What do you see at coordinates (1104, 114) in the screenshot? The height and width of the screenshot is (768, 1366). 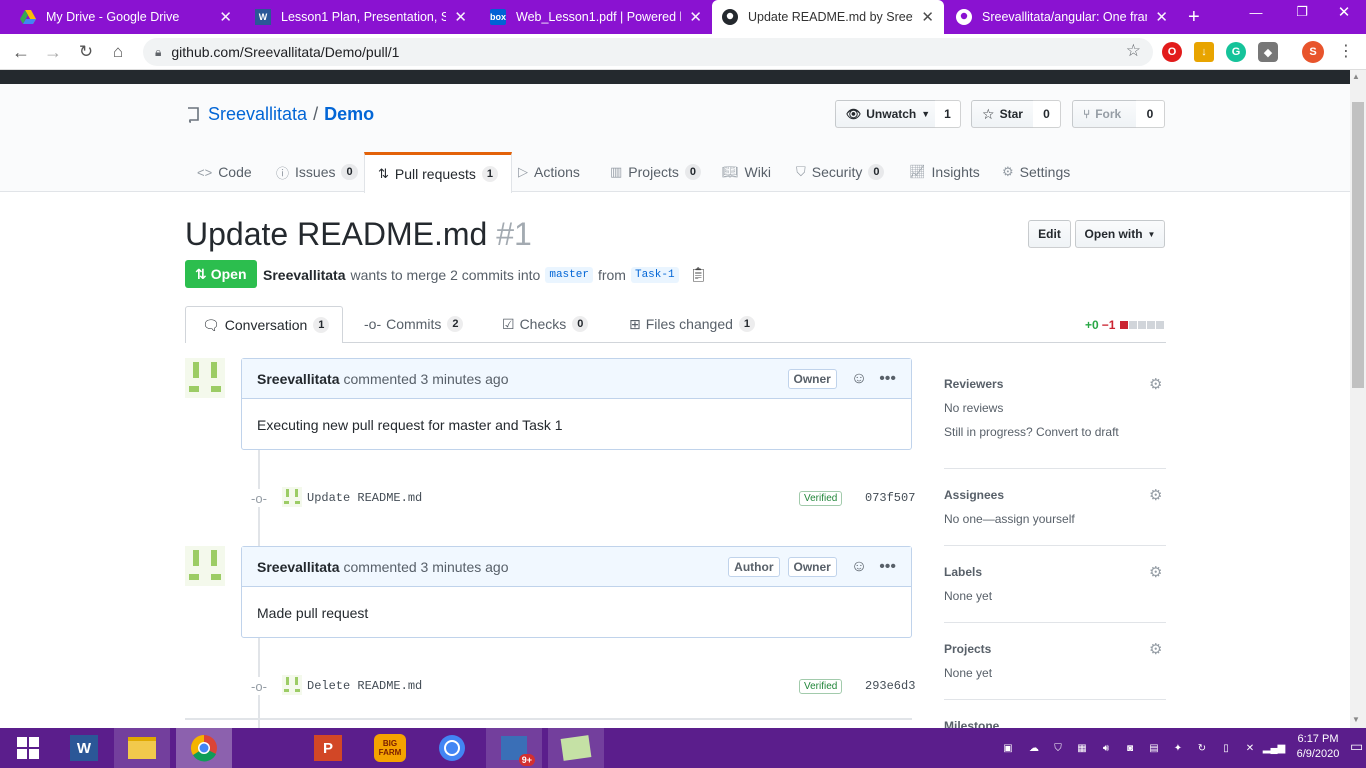 I see `fork-button: ⑂ Fork` at bounding box center [1104, 114].